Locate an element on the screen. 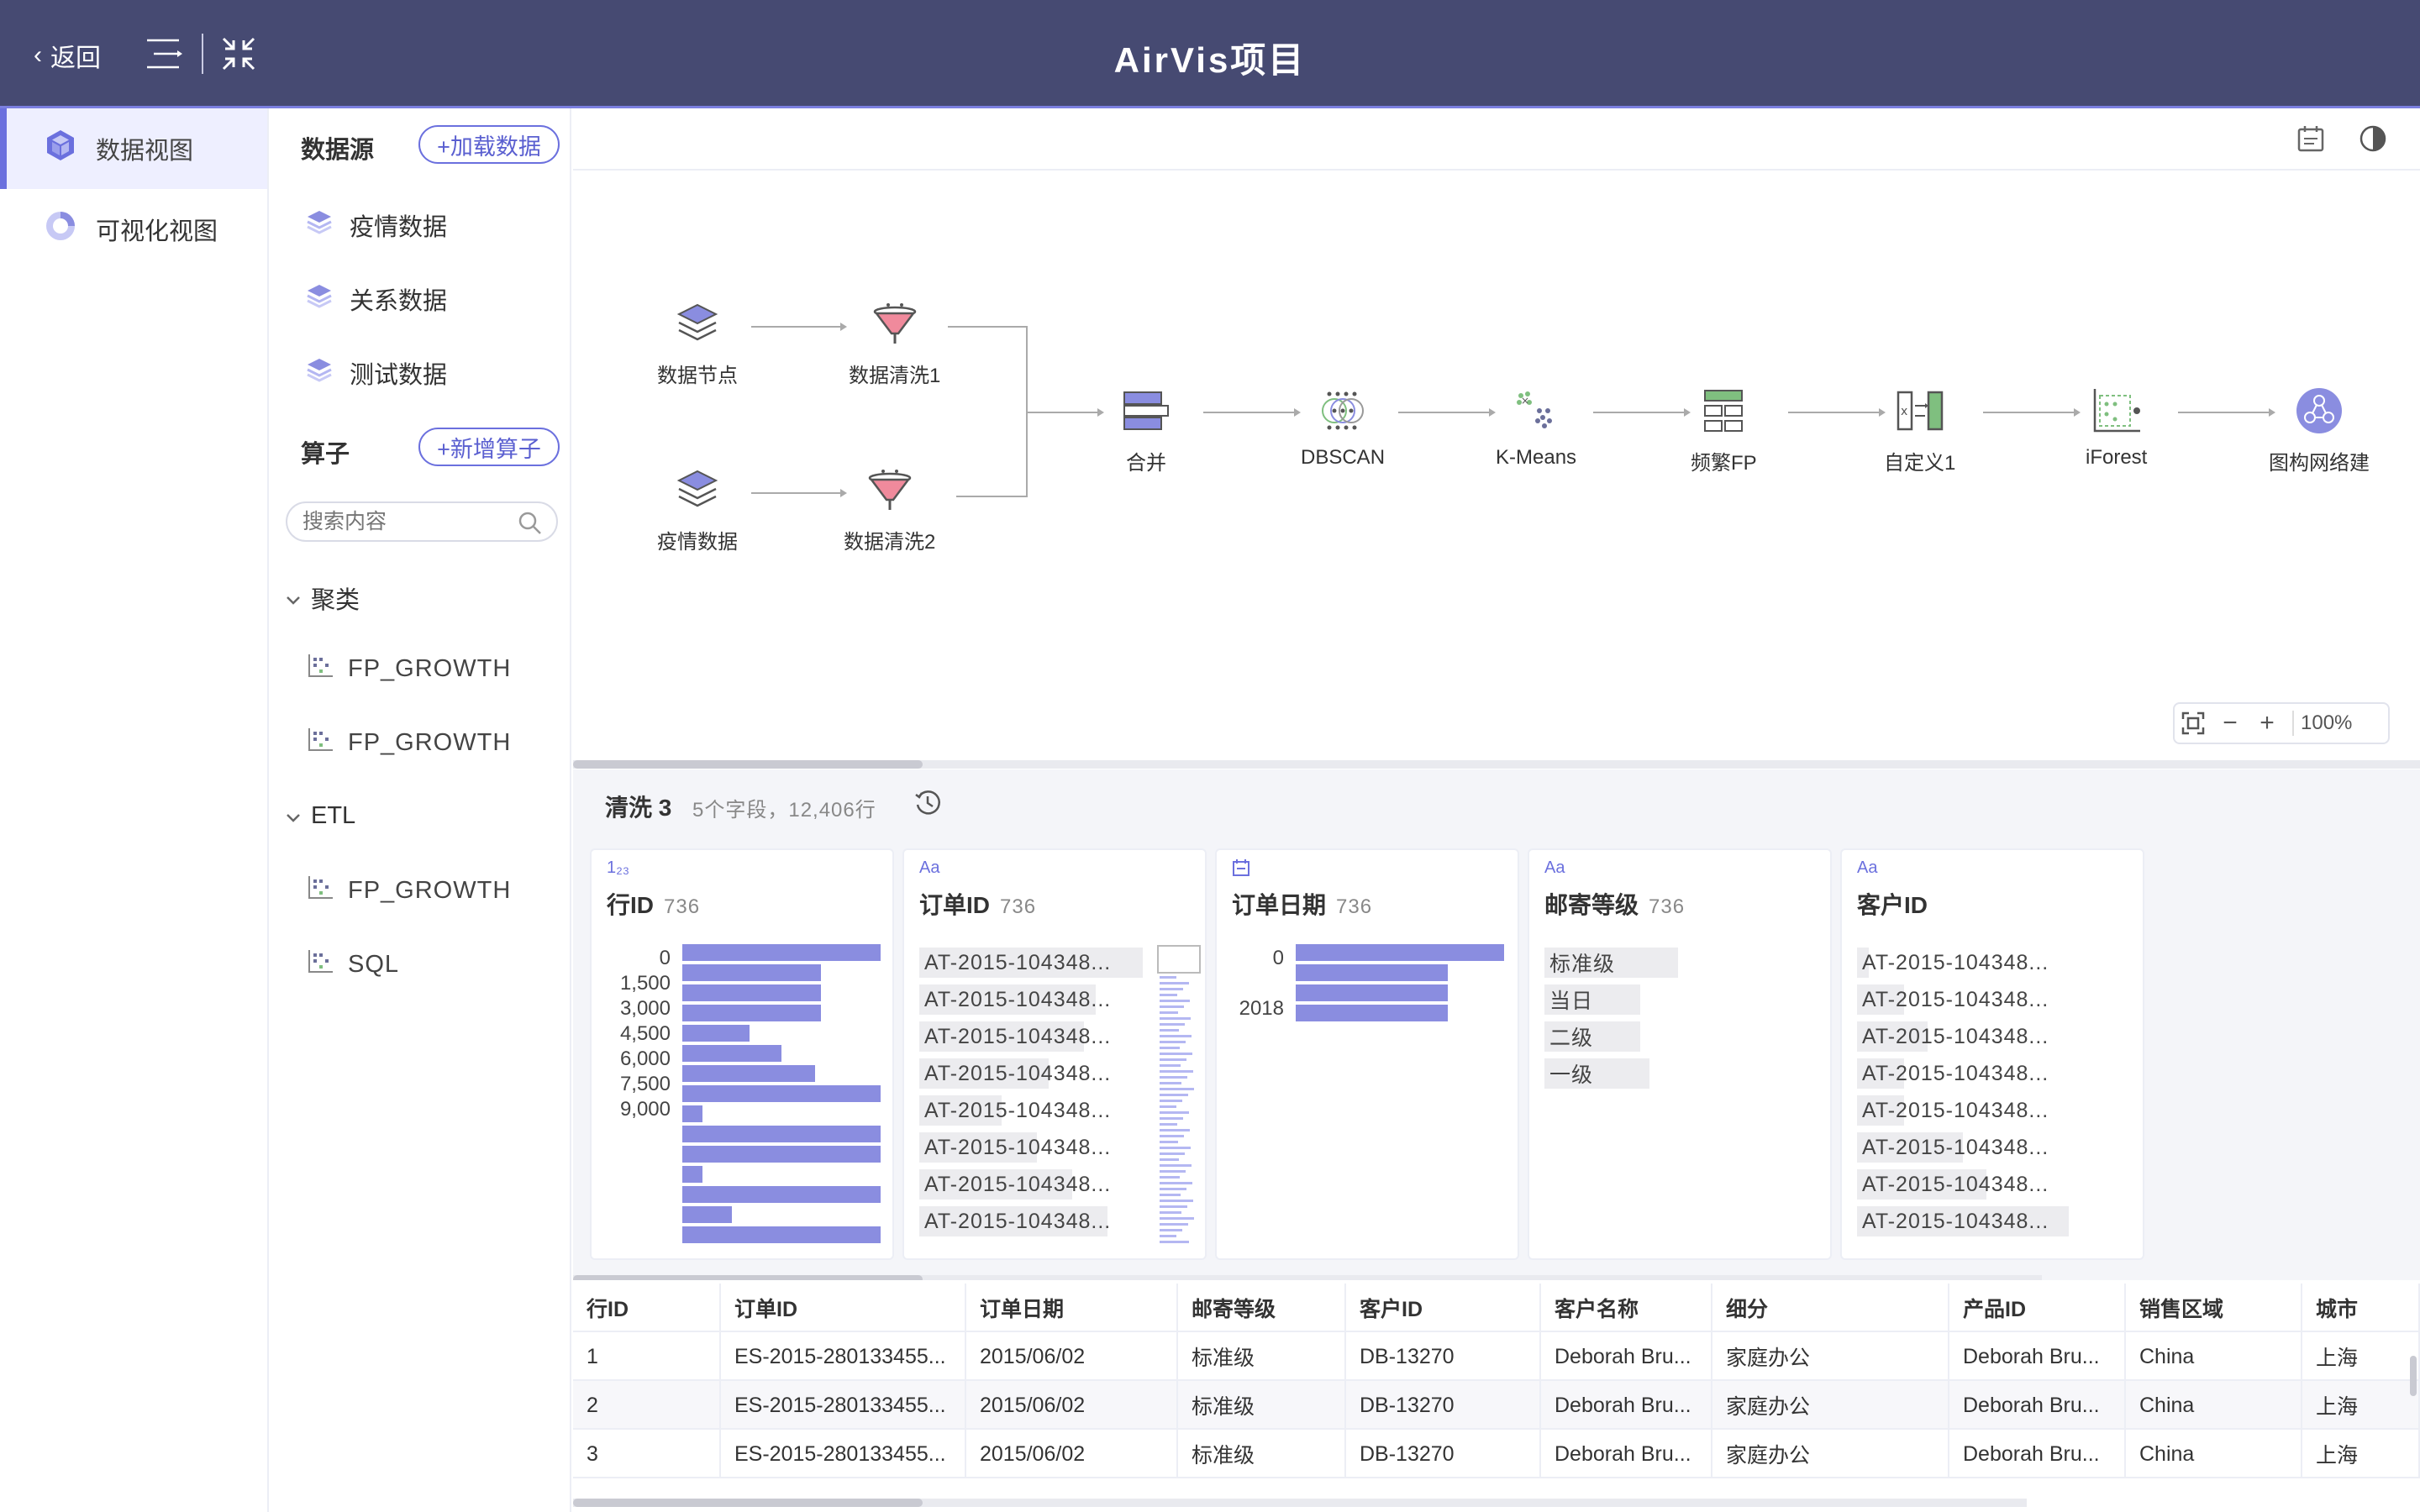 Image resolution: width=2420 pixels, height=1512 pixels. column-header: 客户名称 is located at coordinates (1626, 1308).